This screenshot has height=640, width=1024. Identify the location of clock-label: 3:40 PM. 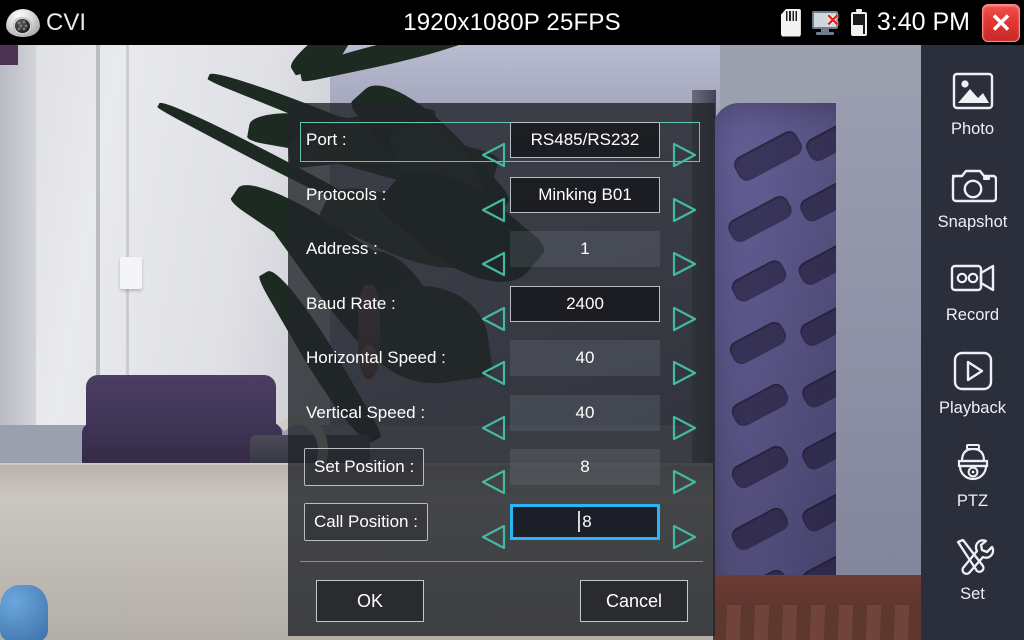
(923, 22).